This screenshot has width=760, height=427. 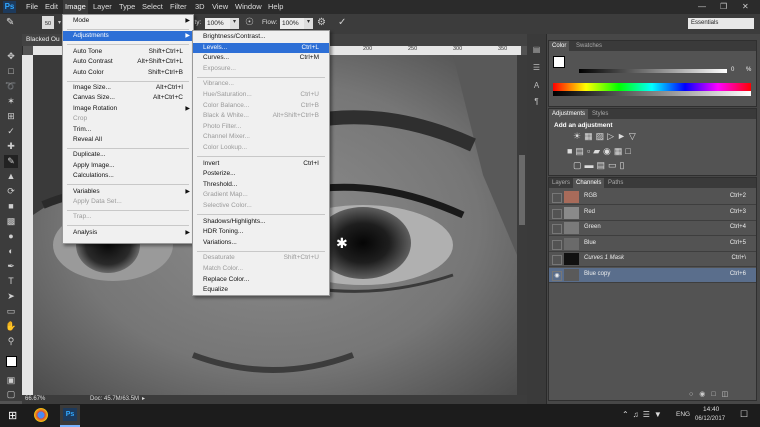 I want to click on close-icon: ✕, so click(x=745, y=6).